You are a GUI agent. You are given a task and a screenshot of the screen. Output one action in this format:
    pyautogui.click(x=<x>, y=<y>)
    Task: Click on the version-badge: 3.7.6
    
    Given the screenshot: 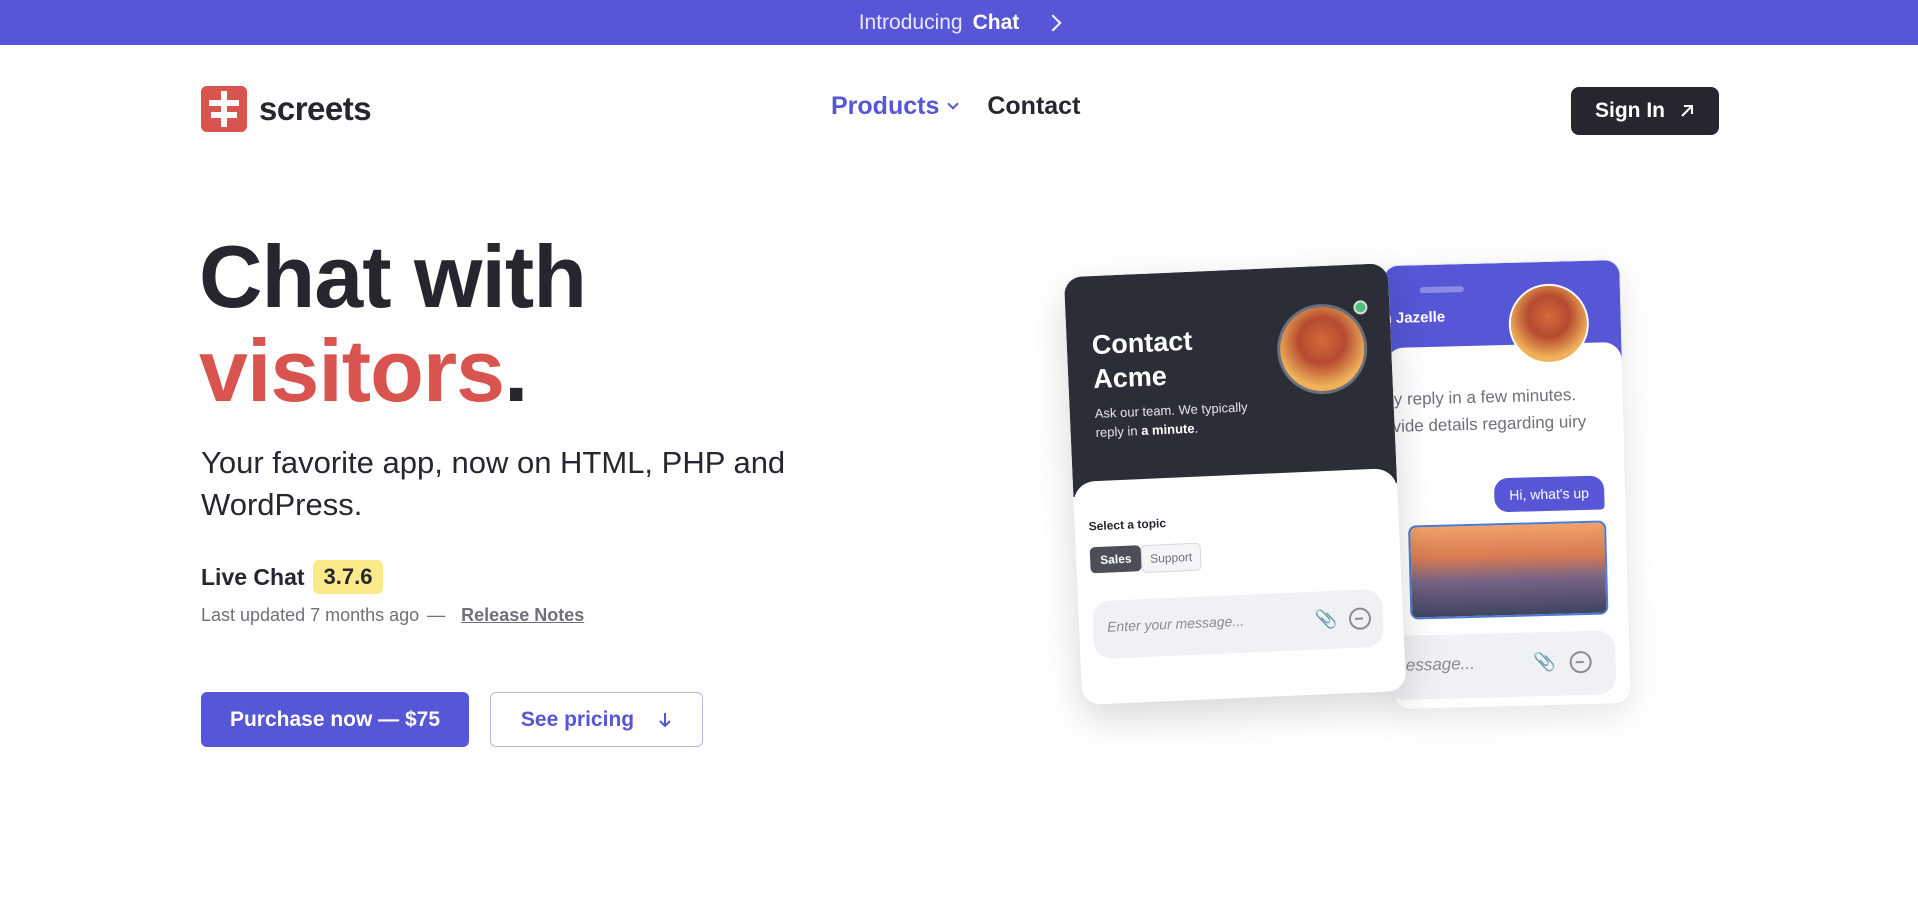 What is the action you would take?
    pyautogui.click(x=348, y=577)
    